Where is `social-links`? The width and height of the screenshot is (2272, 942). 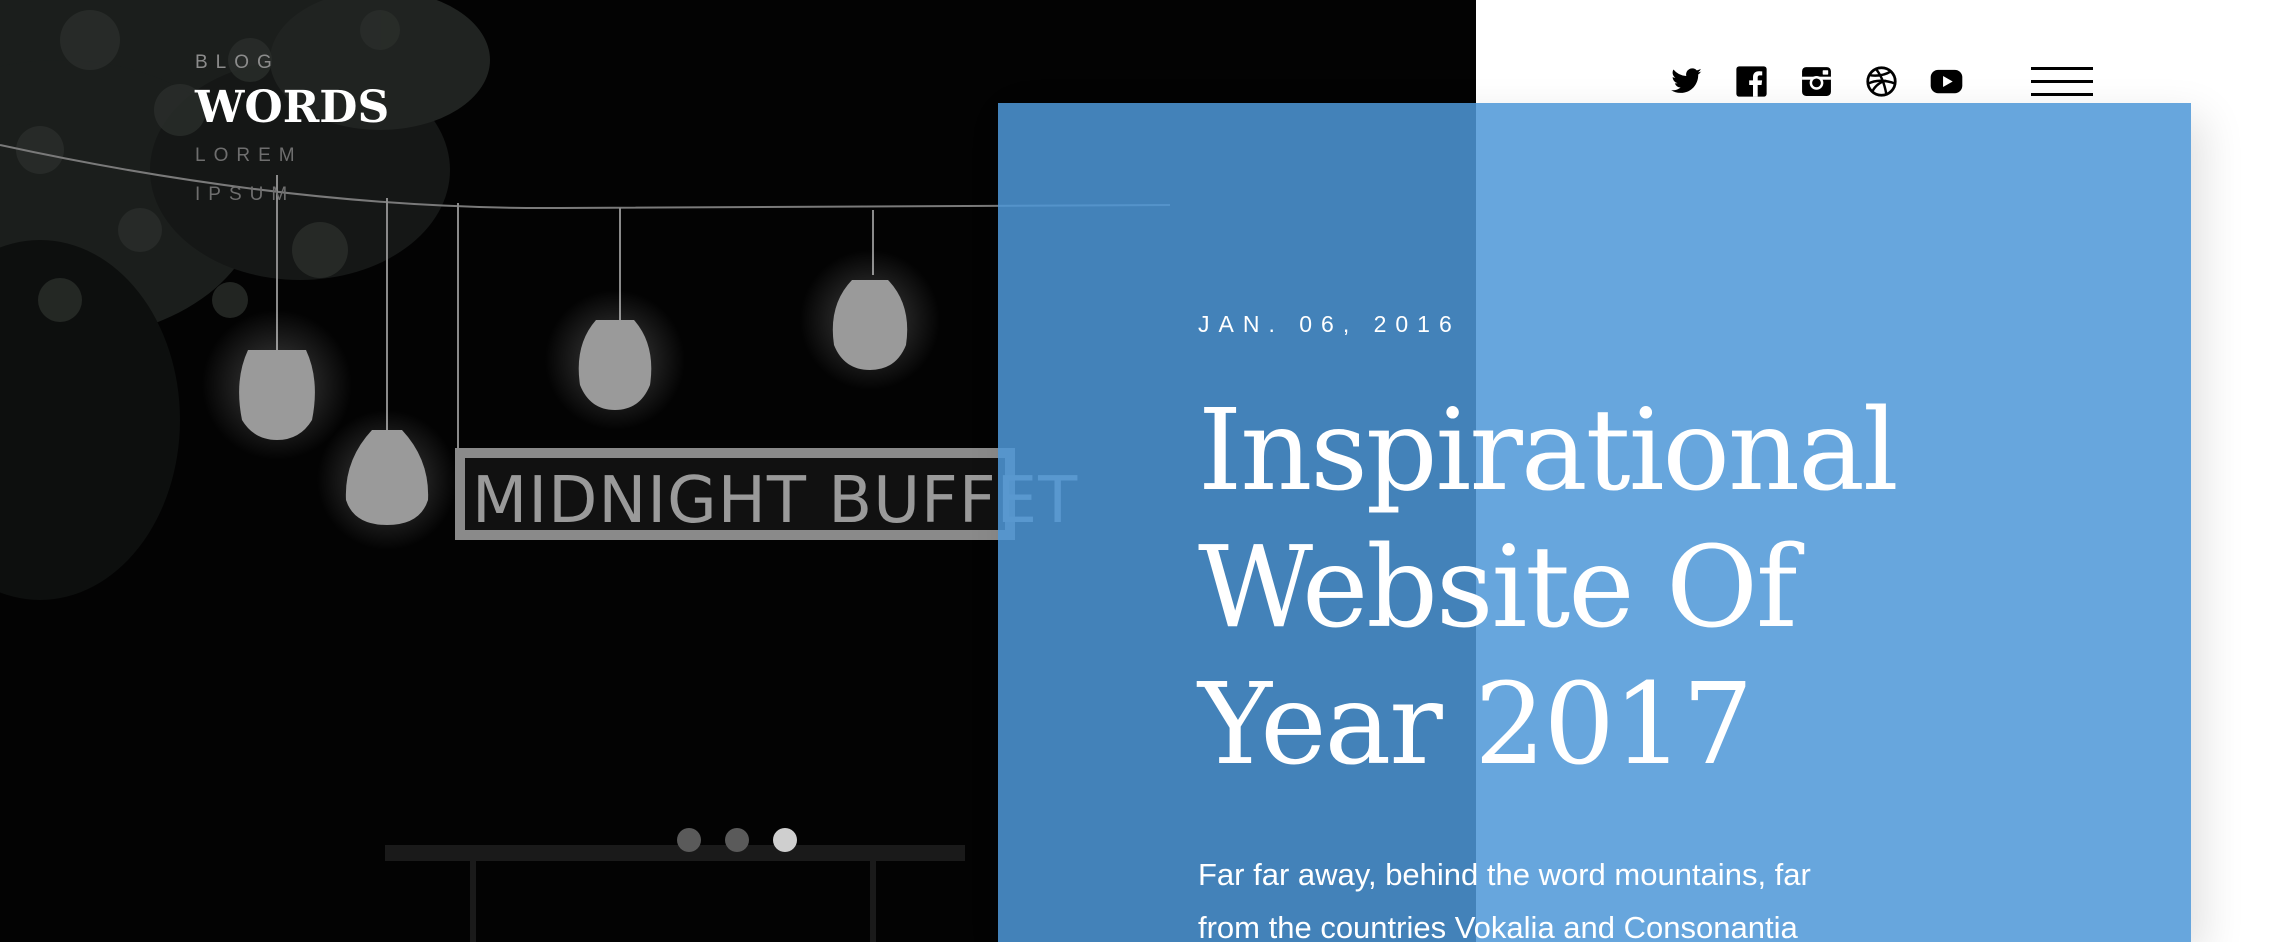
social-links is located at coordinates (1816, 81).